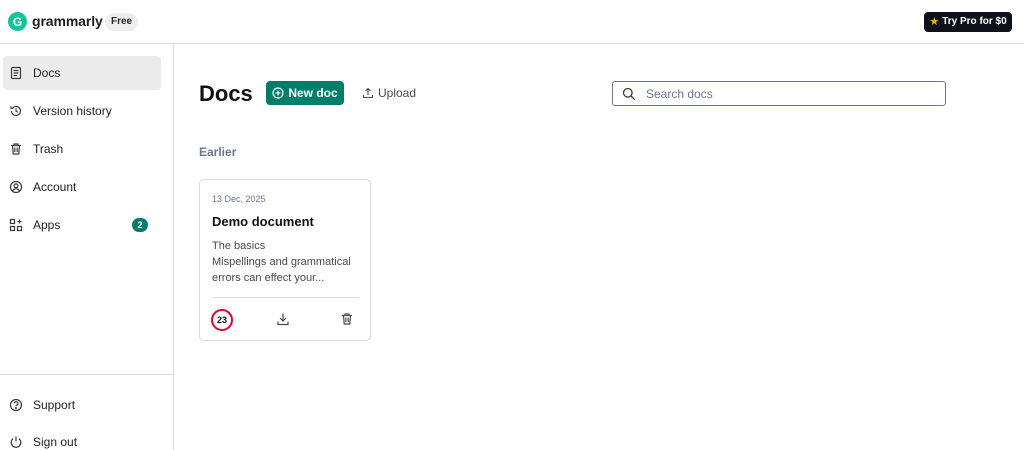 The height and width of the screenshot is (450, 1024). Describe the element at coordinates (16, 405) in the screenshot. I see `help-icon` at that location.